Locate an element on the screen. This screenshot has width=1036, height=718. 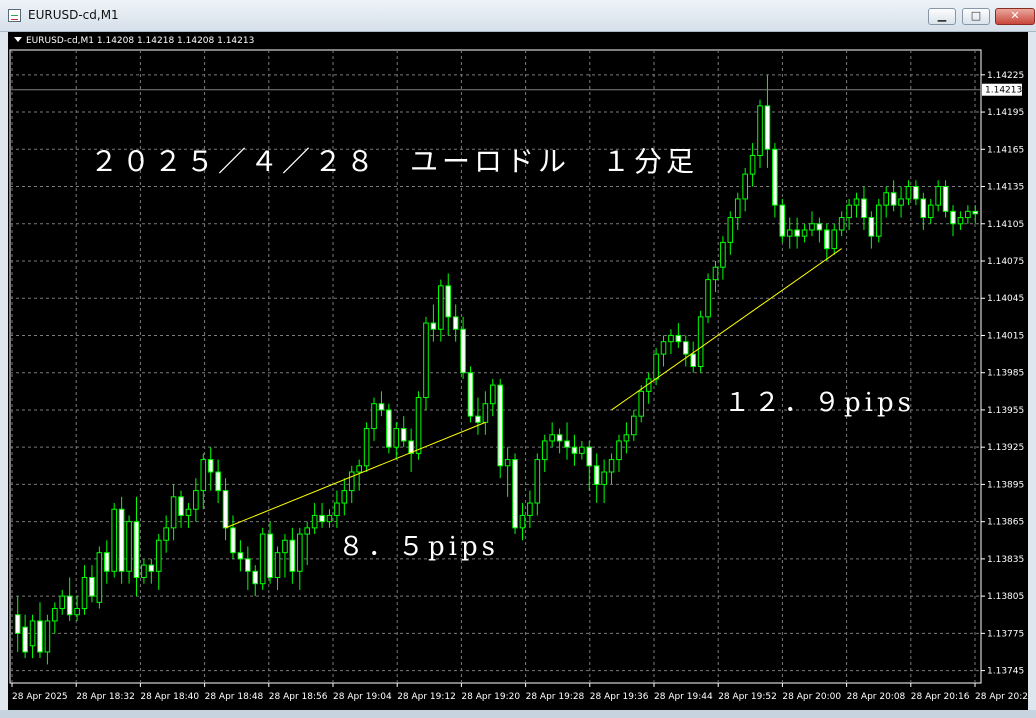
y-tick-label: 1.13925 is located at coordinates (1005, 448).